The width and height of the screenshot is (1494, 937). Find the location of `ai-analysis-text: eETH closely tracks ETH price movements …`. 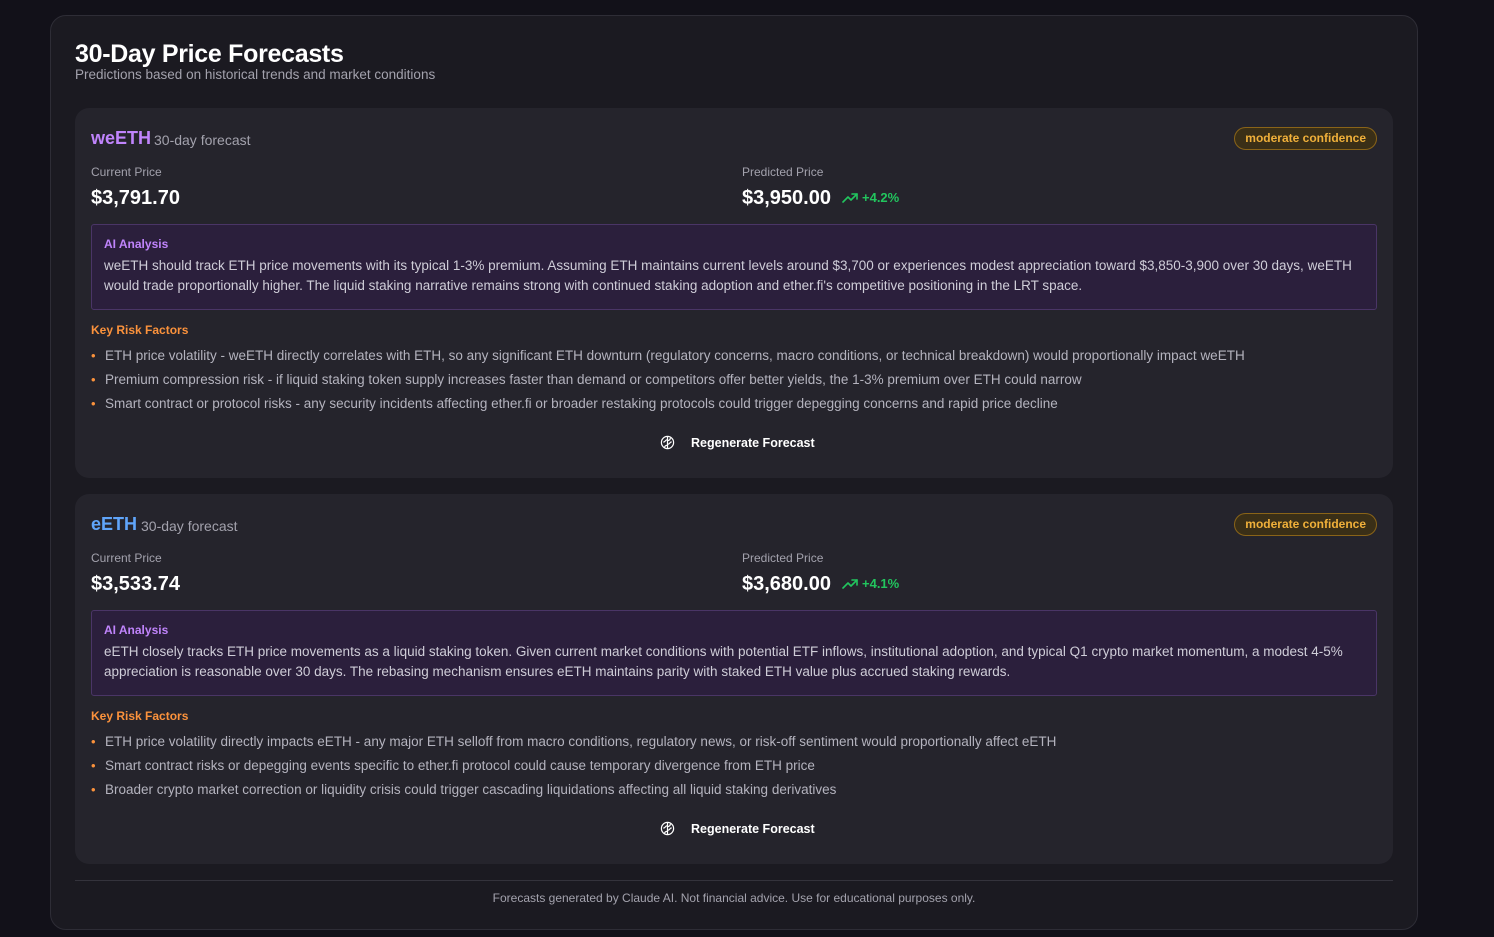

ai-analysis-text: eETH closely tracks ETH price movements … is located at coordinates (723, 661).